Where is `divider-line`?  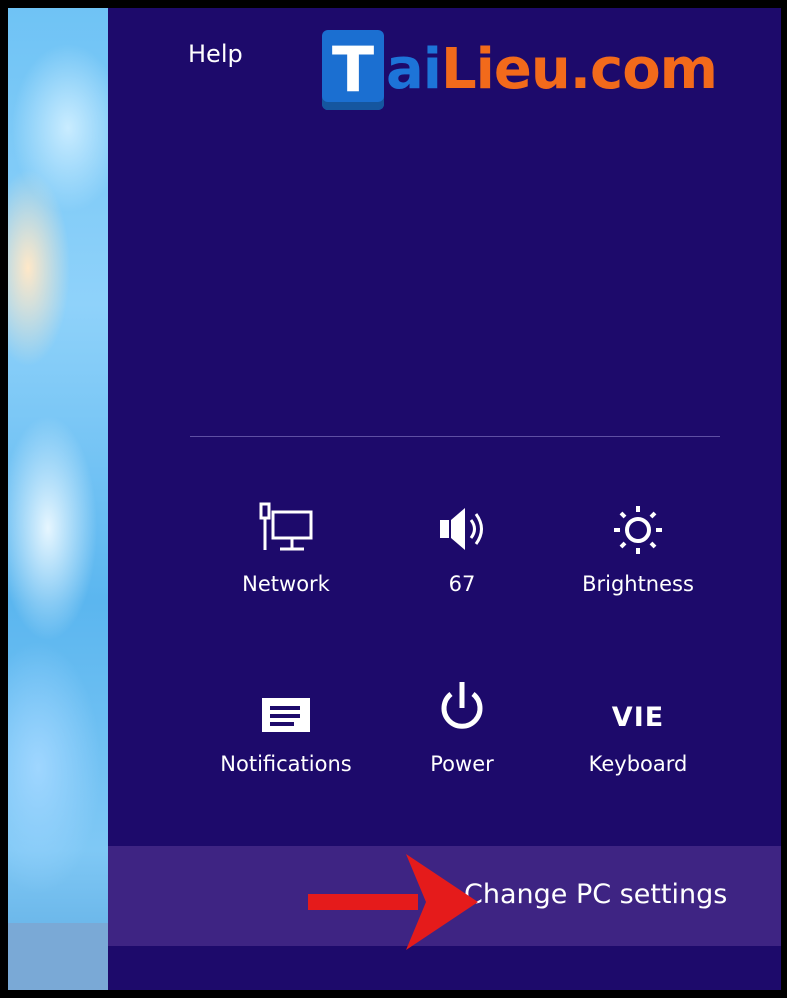 divider-line is located at coordinates (455, 436).